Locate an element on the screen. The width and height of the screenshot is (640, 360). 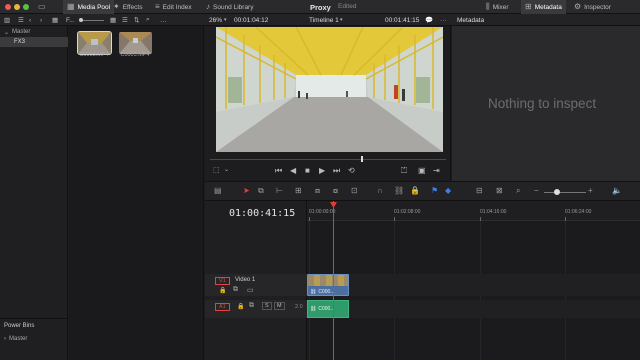
close-window-button is located at coordinates (8, 7).